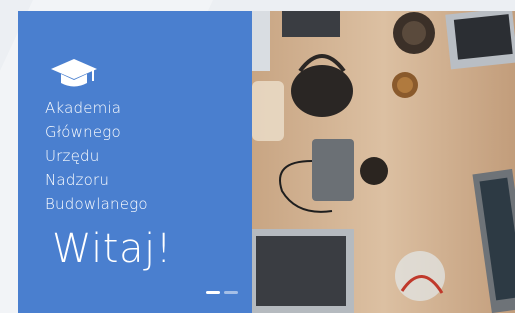 The height and width of the screenshot is (313, 515). What do you see at coordinates (213, 292) in the screenshot?
I see `slider-dot-active` at bounding box center [213, 292].